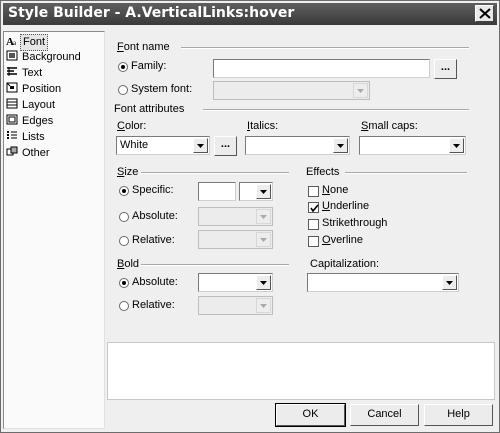 Image resolution: width=500 pixels, height=433 pixels. Describe the element at coordinates (349, 206) in the screenshot. I see `effect-underline-label-text: nderline` at that location.